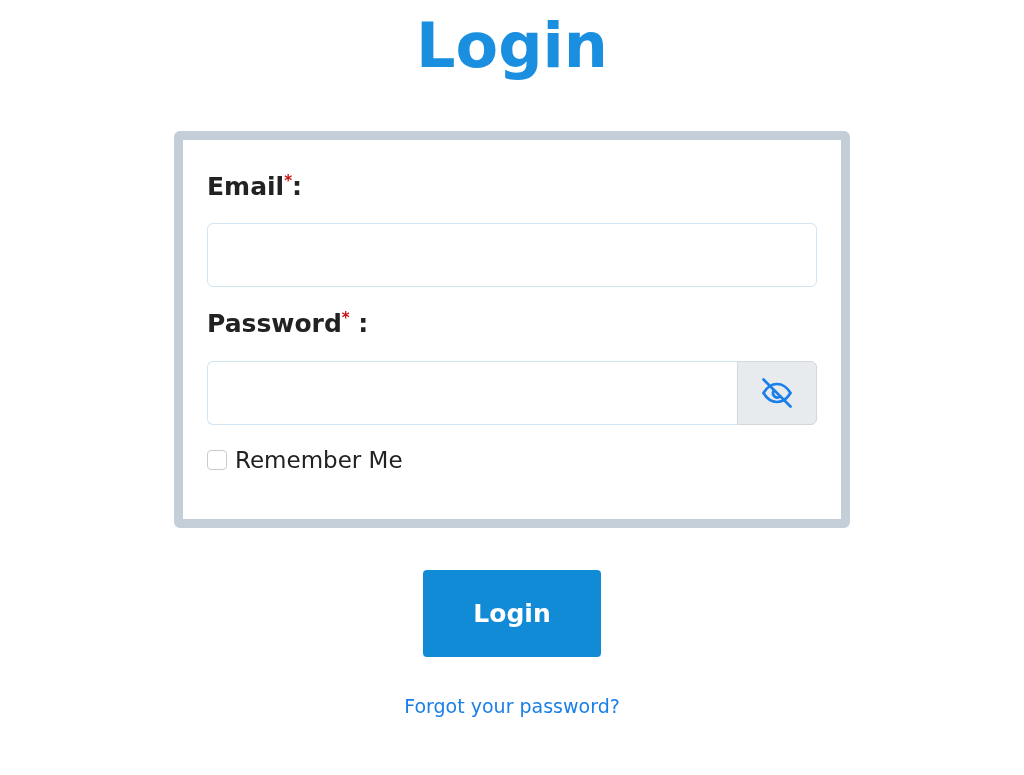  What do you see at coordinates (288, 324) in the screenshot?
I see `field-label: Password$^{*}$ :` at bounding box center [288, 324].